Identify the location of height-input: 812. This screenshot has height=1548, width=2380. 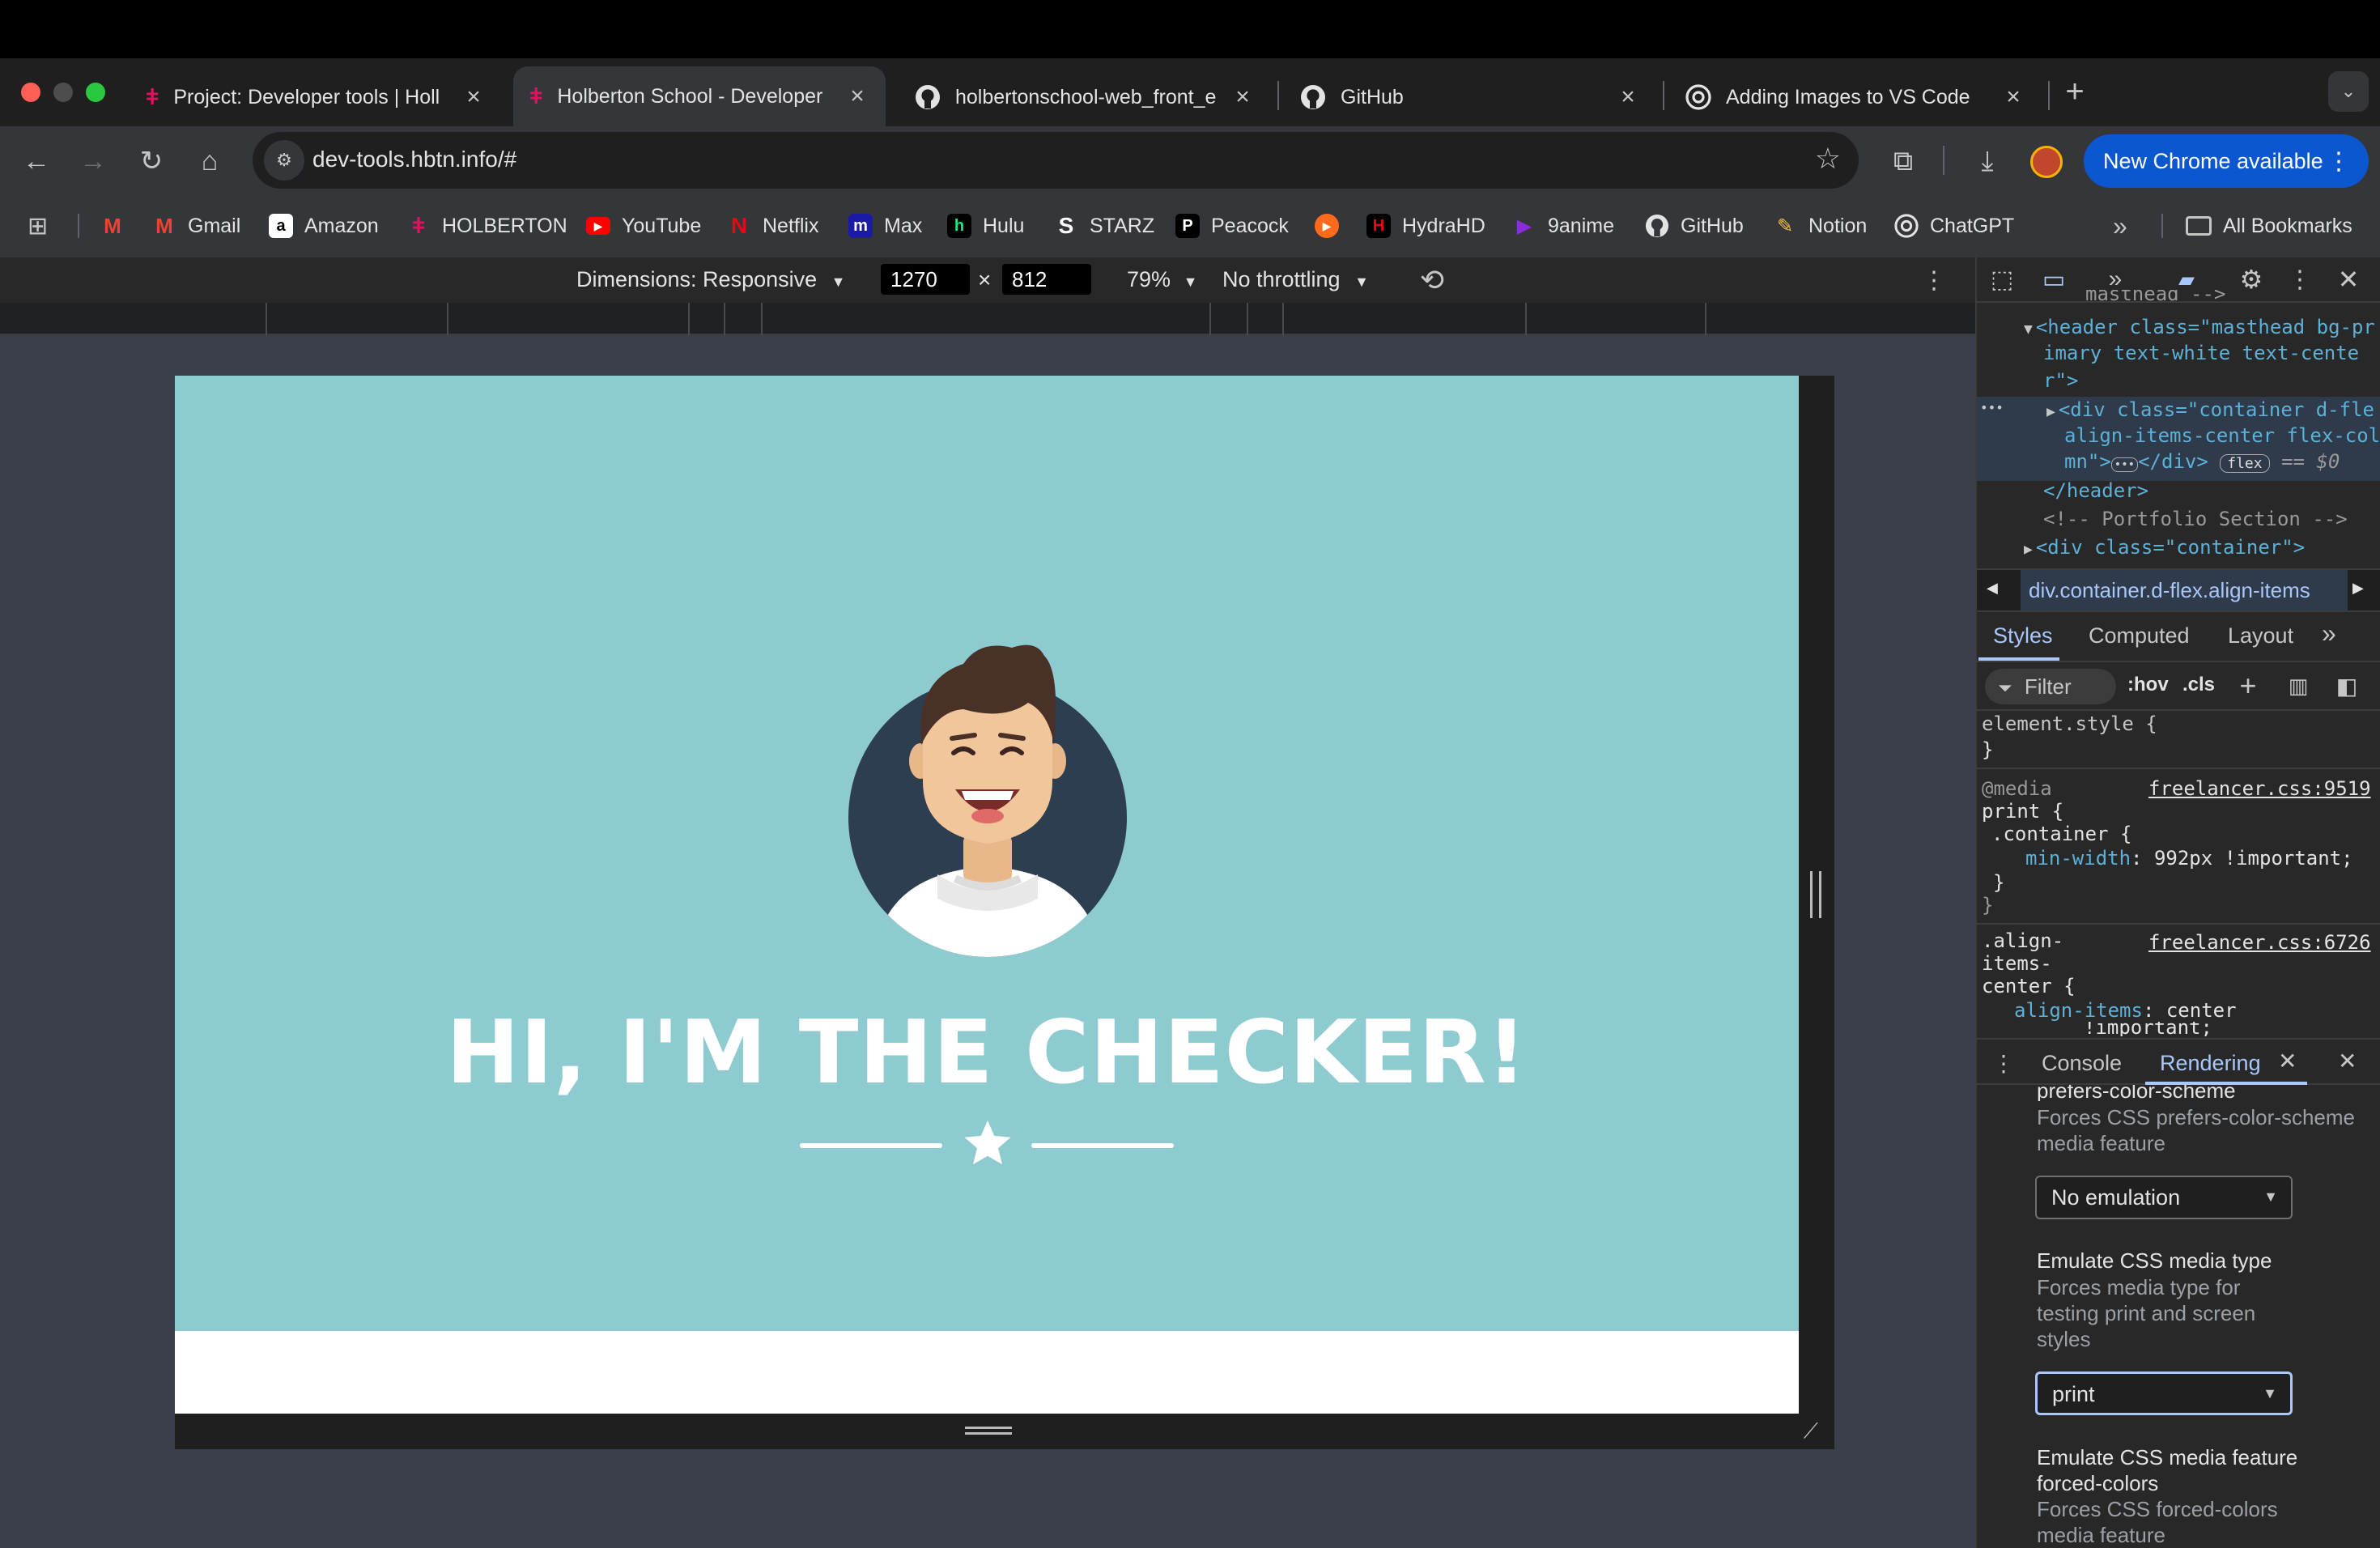
(1046, 279).